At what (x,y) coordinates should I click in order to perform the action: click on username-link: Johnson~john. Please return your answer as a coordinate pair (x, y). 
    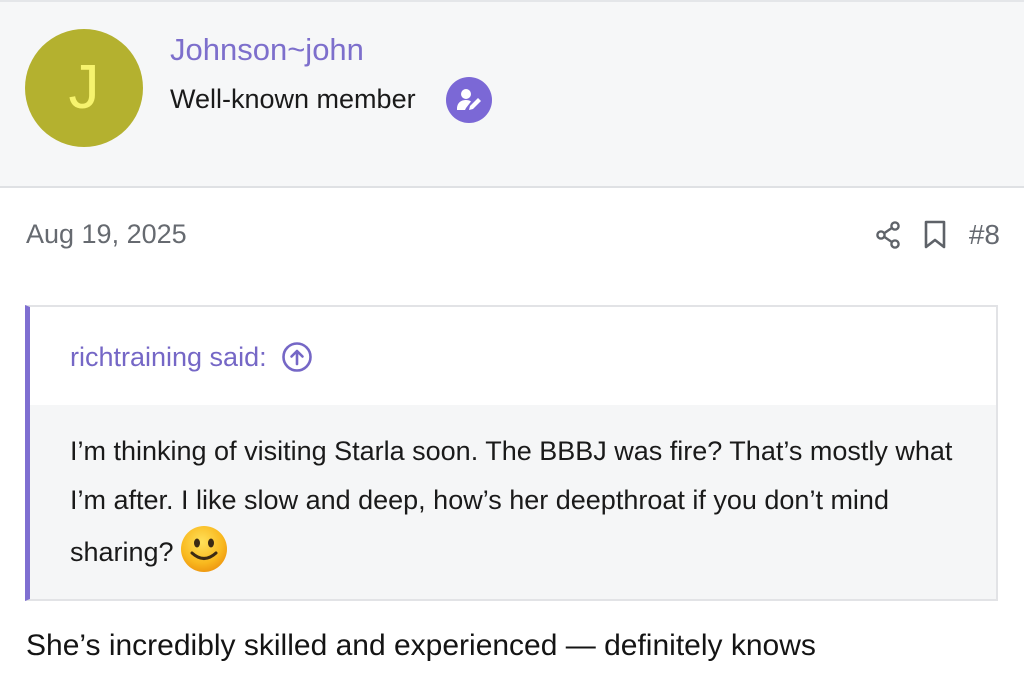
    Looking at the image, I should click on (267, 50).